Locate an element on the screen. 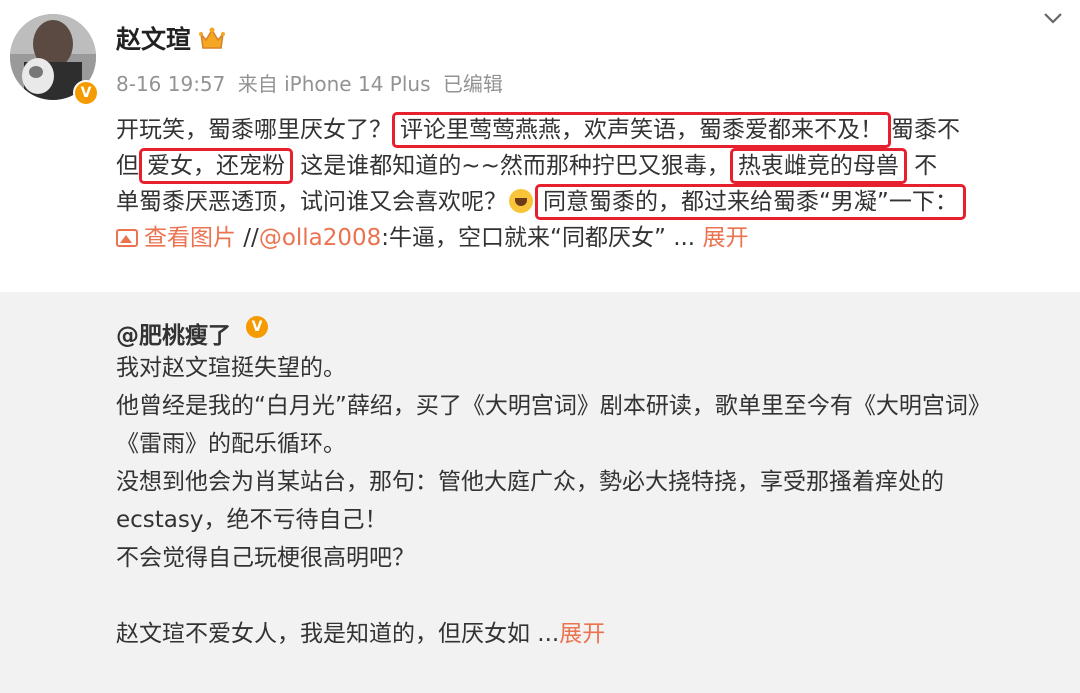 The height and width of the screenshot is (693, 1080). repost-text: 《雷雨》的配乐循环。 is located at coordinates (231, 444).